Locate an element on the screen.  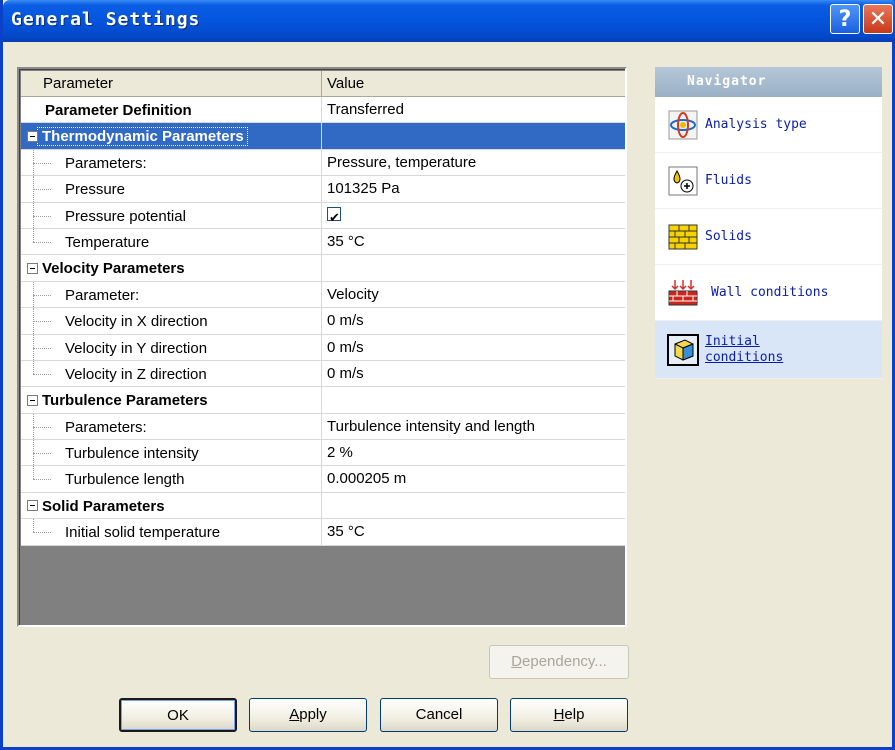
navigator-title: Navigator is located at coordinates (768, 82).